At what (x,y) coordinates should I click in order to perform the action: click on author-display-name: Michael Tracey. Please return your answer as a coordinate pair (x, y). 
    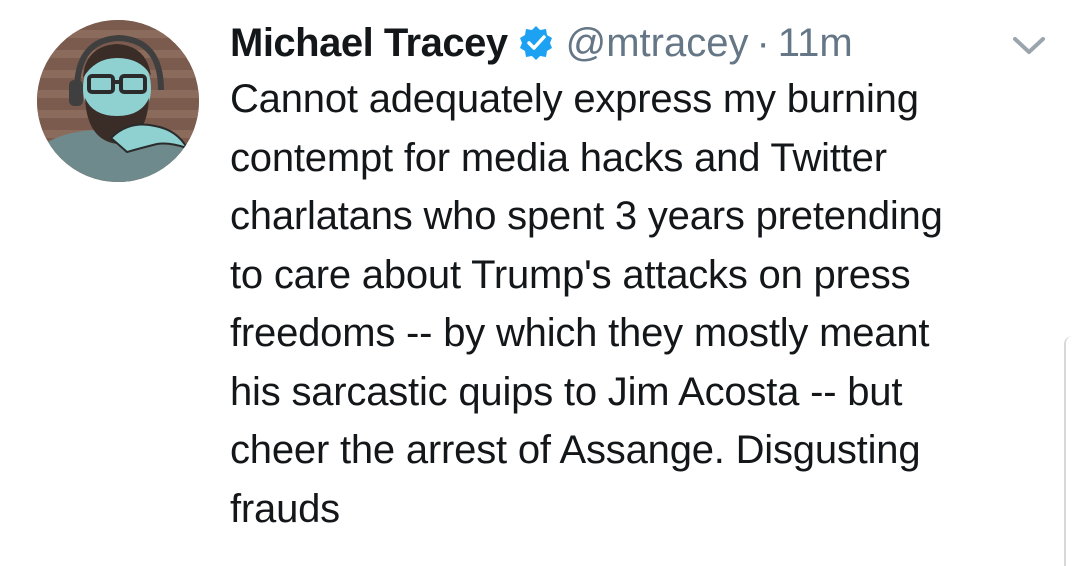
    Looking at the image, I should click on (369, 43).